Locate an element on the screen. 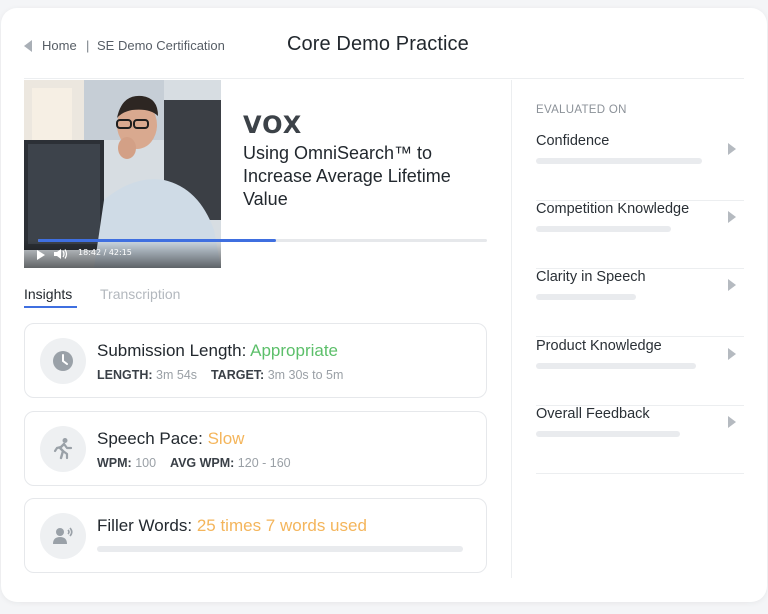 This screenshot has width=768, height=614. insight-label: Submission Length: is located at coordinates (172, 350).